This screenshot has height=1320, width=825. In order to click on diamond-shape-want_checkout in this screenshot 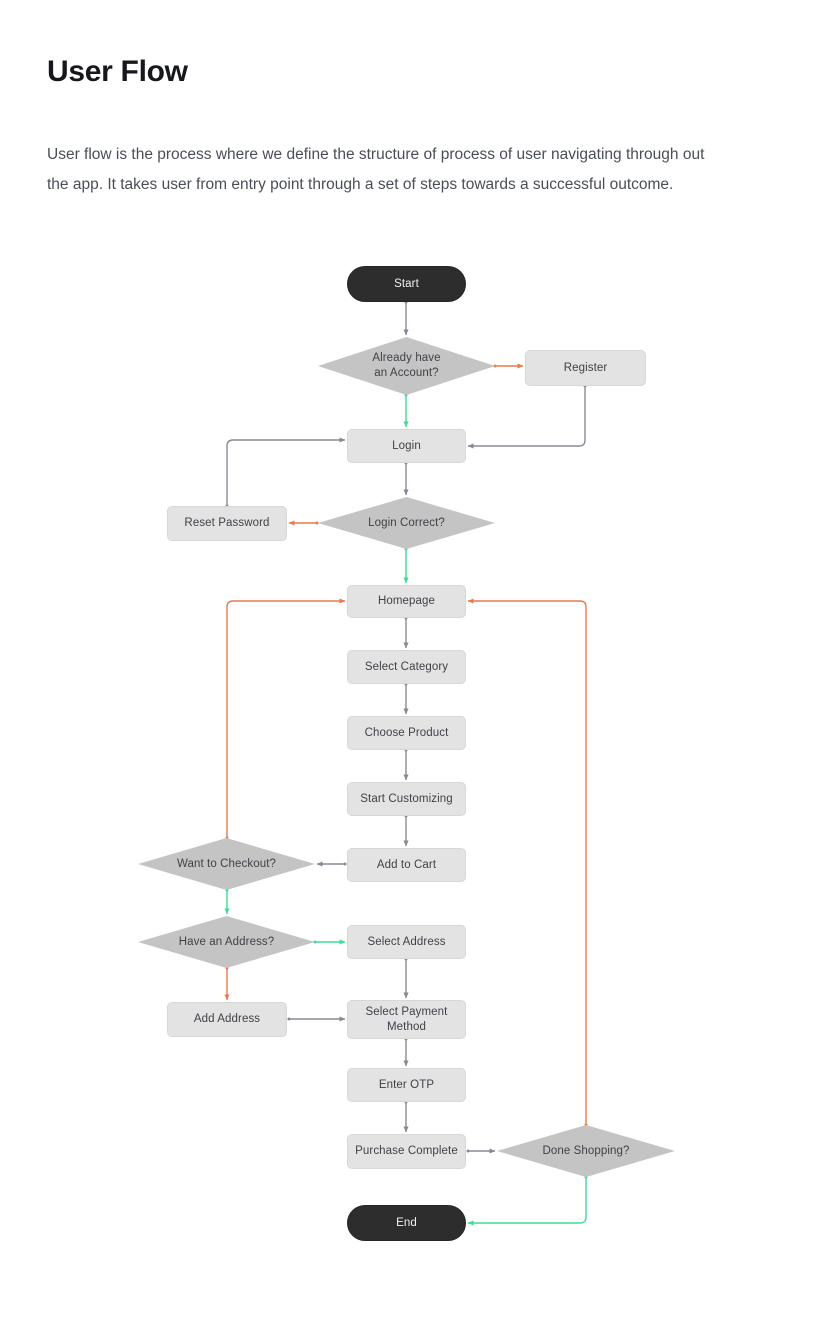, I will do `click(226, 864)`.